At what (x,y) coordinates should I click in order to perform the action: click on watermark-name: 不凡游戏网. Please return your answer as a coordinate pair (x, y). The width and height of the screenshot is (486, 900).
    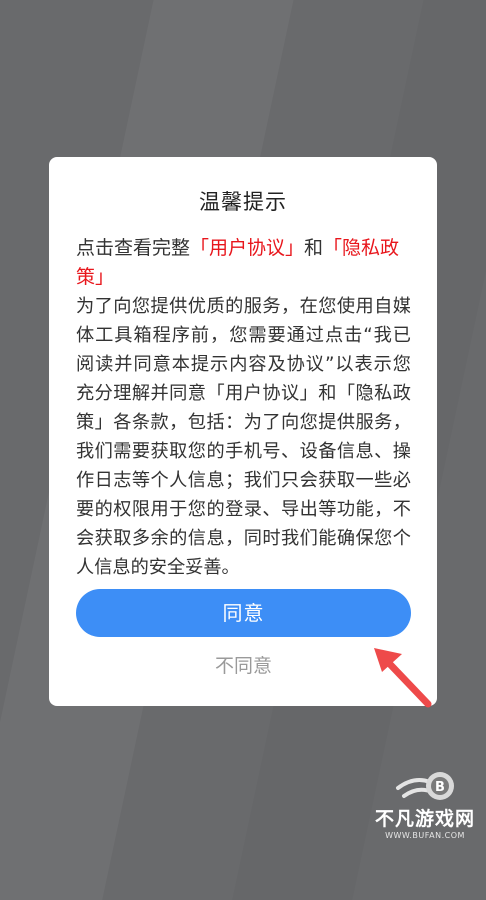
    Looking at the image, I should click on (424, 819).